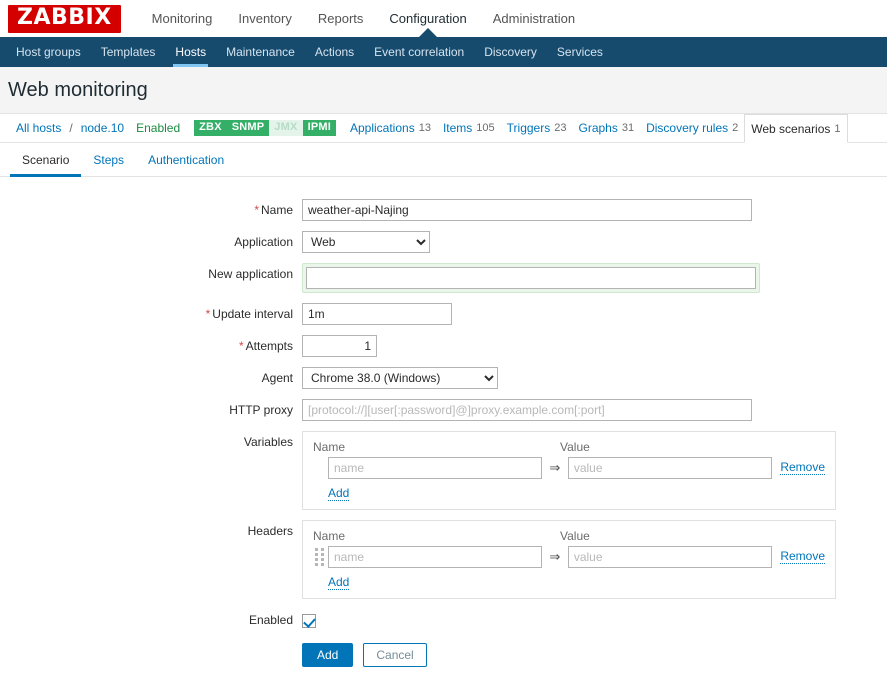 This screenshot has height=698, width=887. What do you see at coordinates (569, 447) in the screenshot?
I see `variables-column-headers: Name Value` at bounding box center [569, 447].